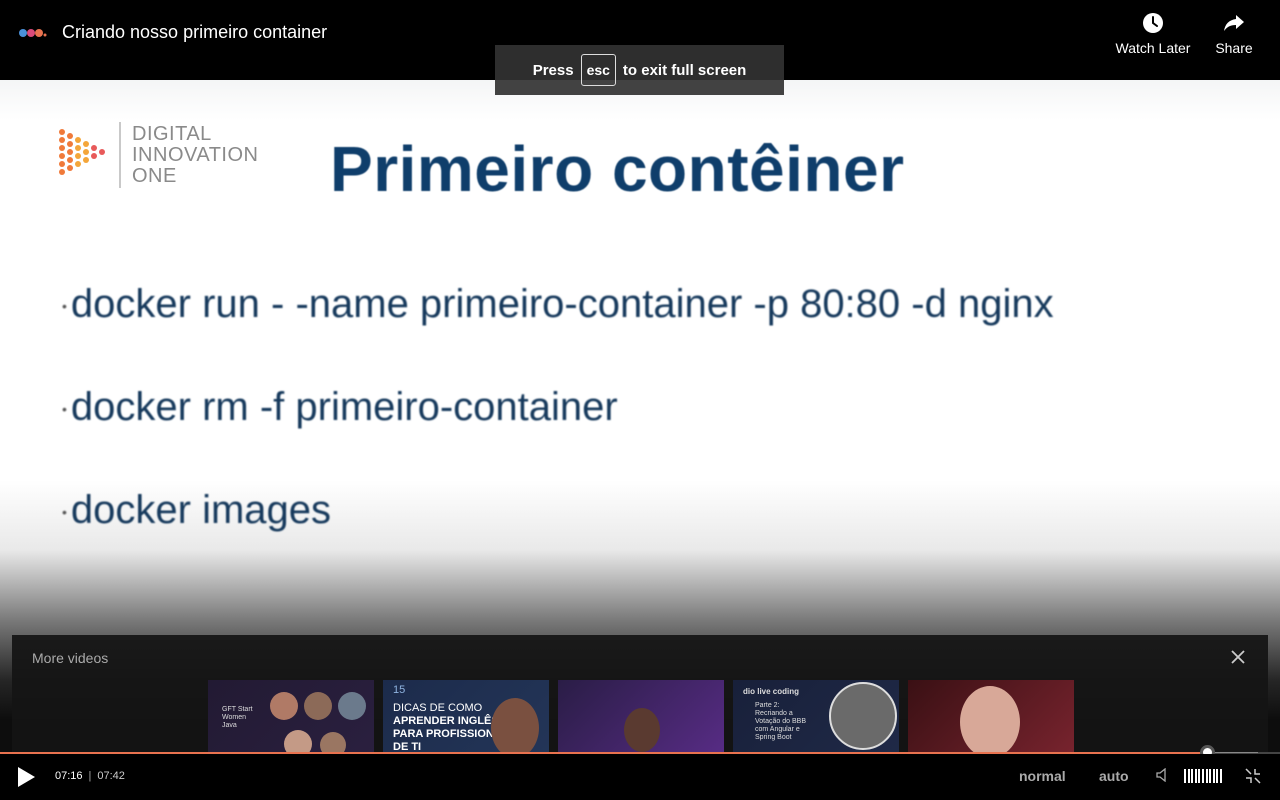  Describe the element at coordinates (70, 658) in the screenshot. I see `more-videos-heading: More videos` at that location.